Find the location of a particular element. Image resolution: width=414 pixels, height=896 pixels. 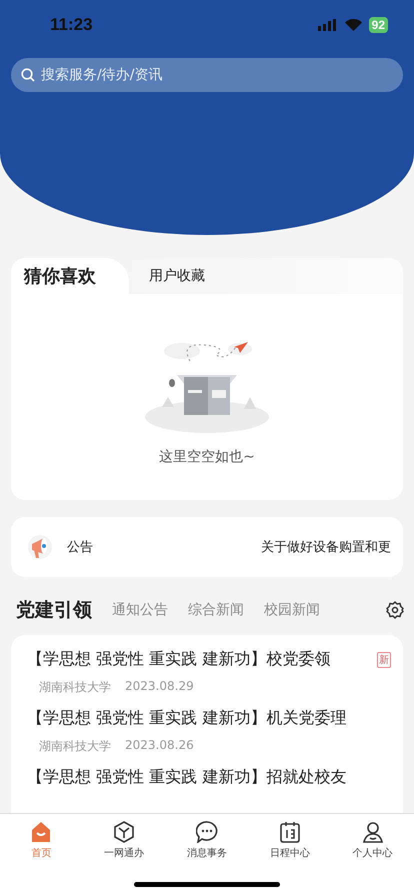

notice-label: 公告 is located at coordinates (80, 547).